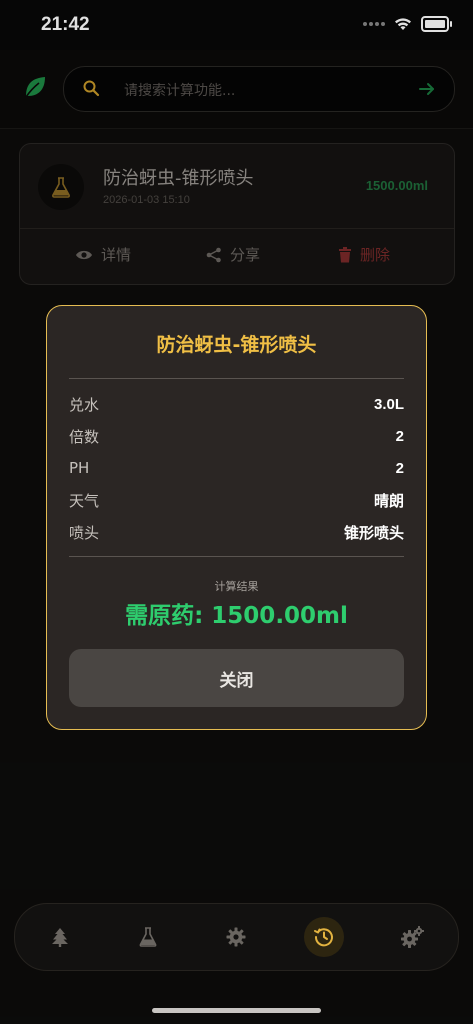 The width and height of the screenshot is (473, 1024). I want to click on gear-icon, so click(236, 937).